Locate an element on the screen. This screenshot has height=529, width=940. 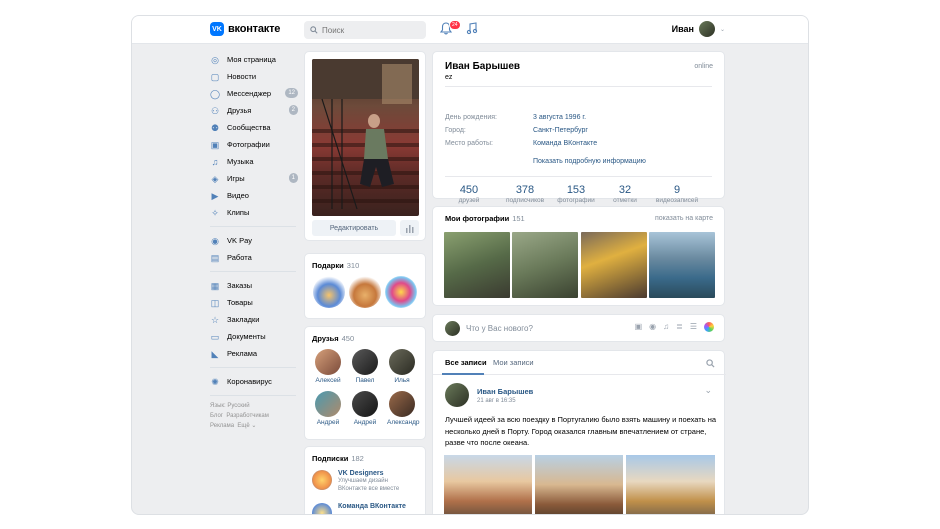
tab-all-posts: Все записи is located at coordinates (466, 362).